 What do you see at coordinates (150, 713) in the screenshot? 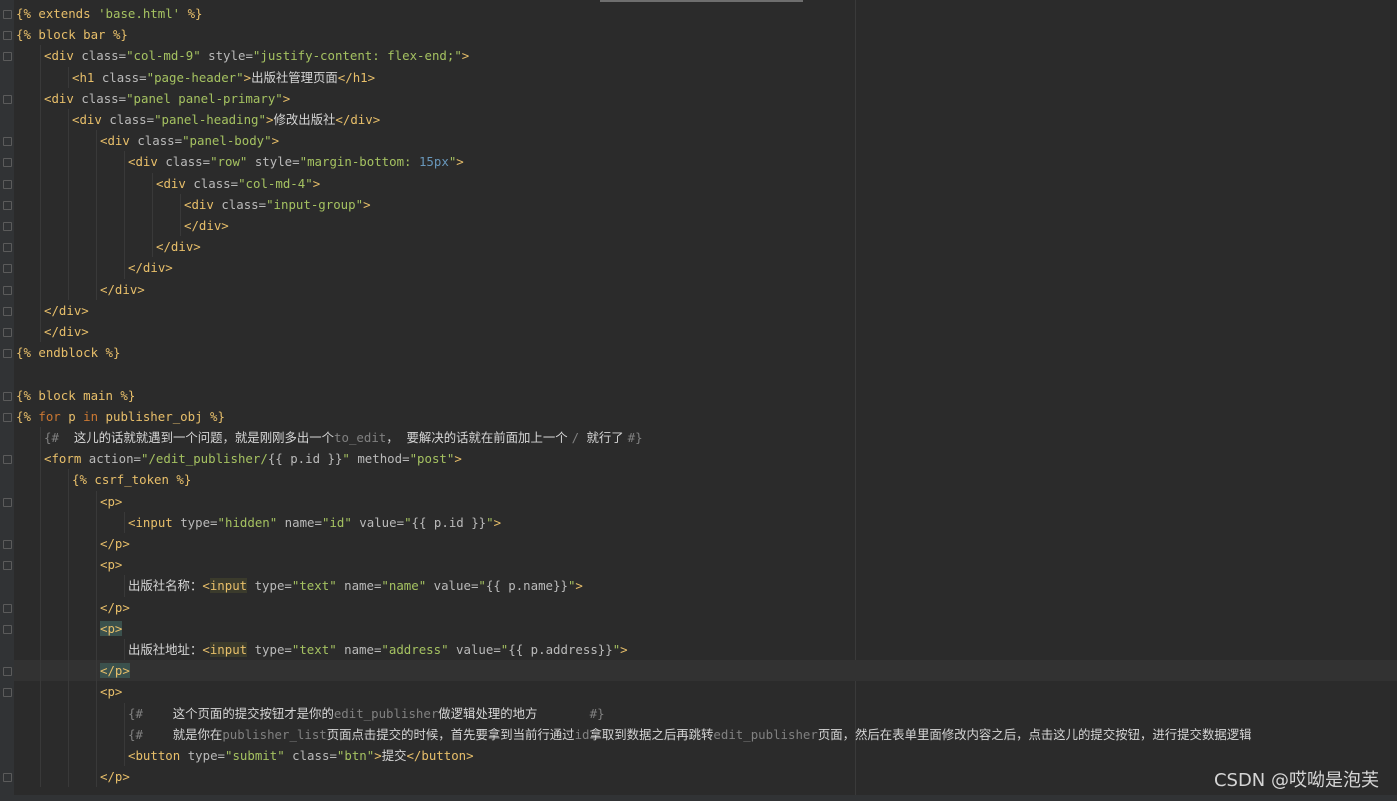
I see `code-token: {#` at bounding box center [150, 713].